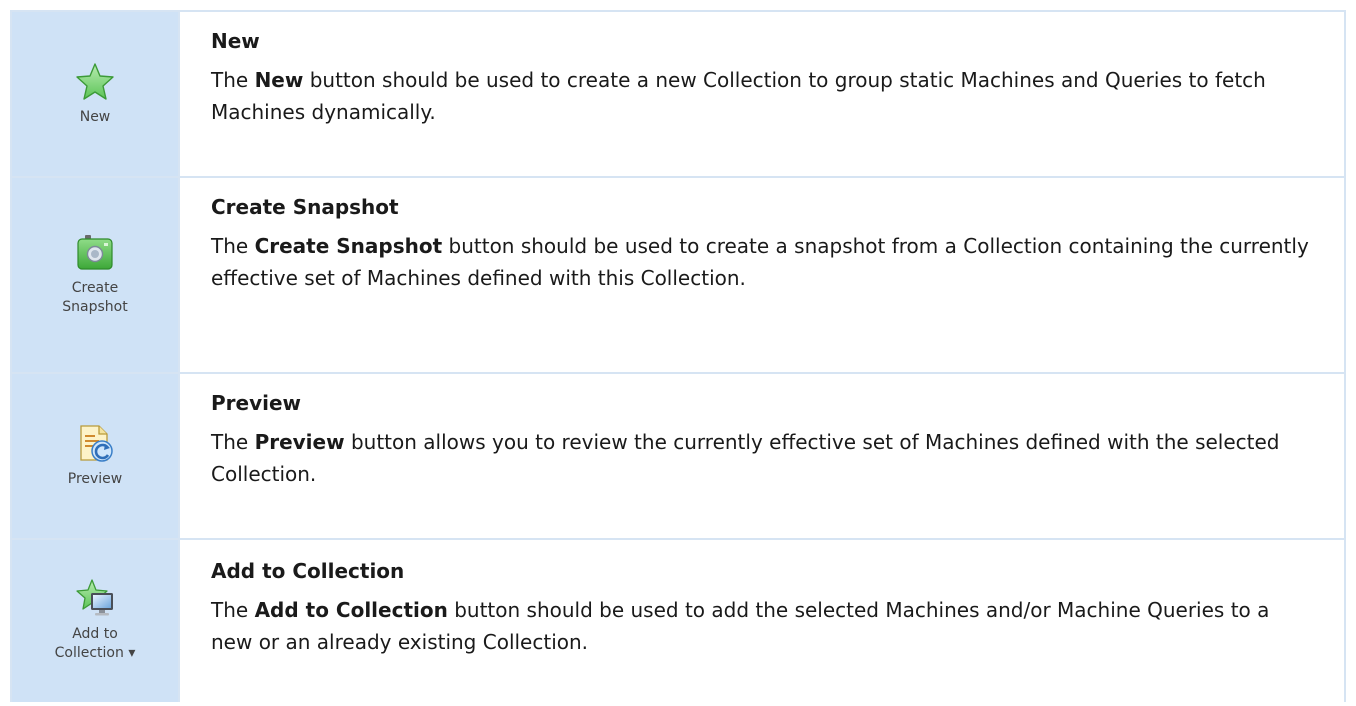  What do you see at coordinates (95, 82) in the screenshot?
I see `star-icon` at bounding box center [95, 82].